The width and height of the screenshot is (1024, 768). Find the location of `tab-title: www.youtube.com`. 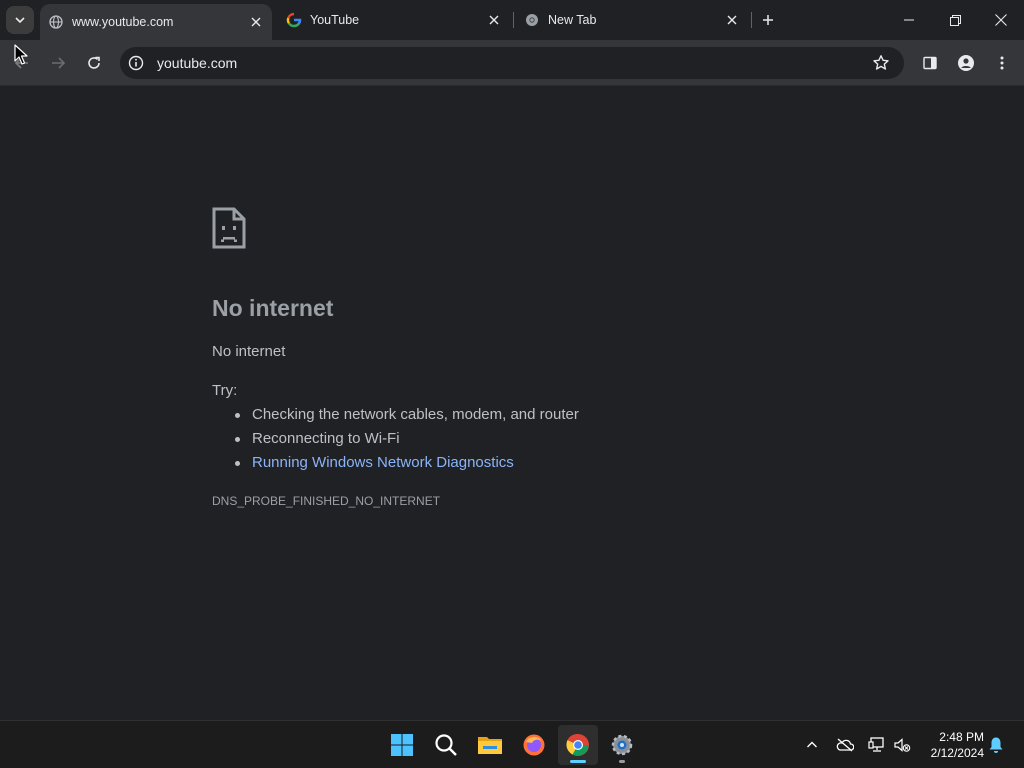

tab-title: www.youtube.com is located at coordinates (123, 22).